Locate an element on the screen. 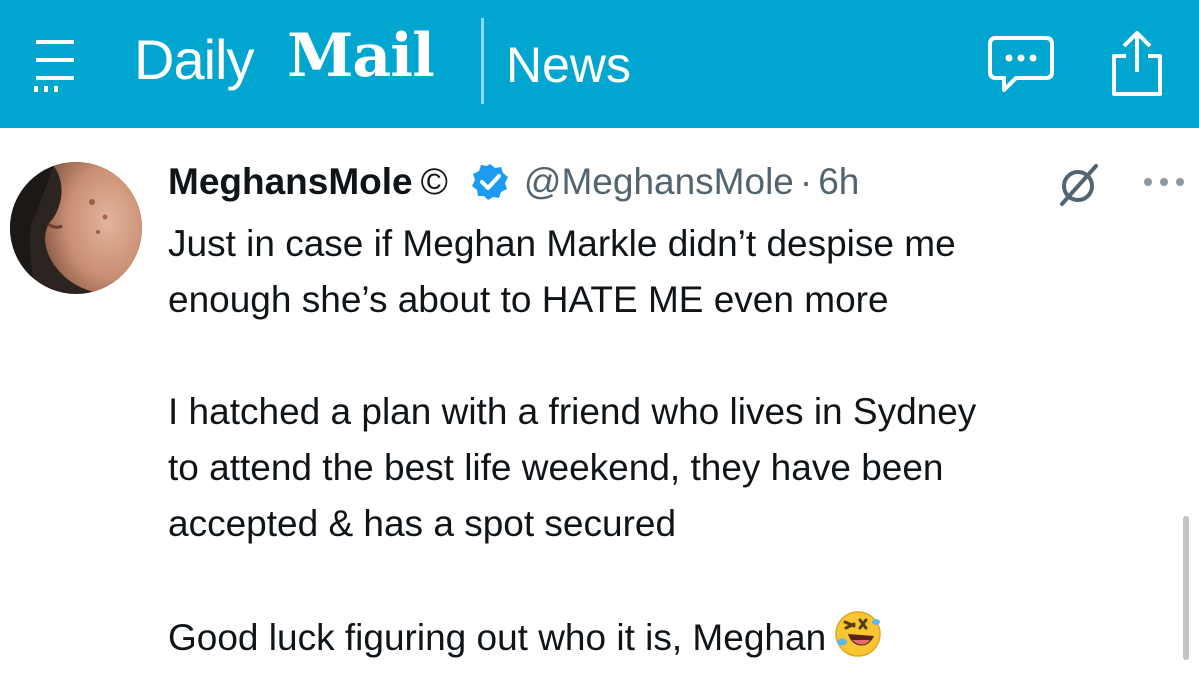 This screenshot has width=1199, height=680. comments-button is located at coordinates (1021, 65).